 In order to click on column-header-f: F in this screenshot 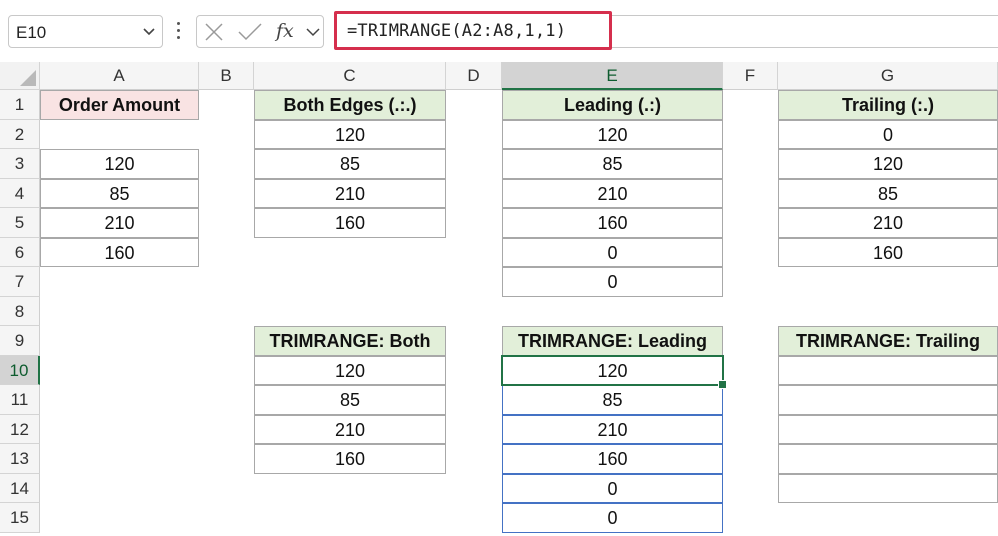, I will do `click(750, 76)`.